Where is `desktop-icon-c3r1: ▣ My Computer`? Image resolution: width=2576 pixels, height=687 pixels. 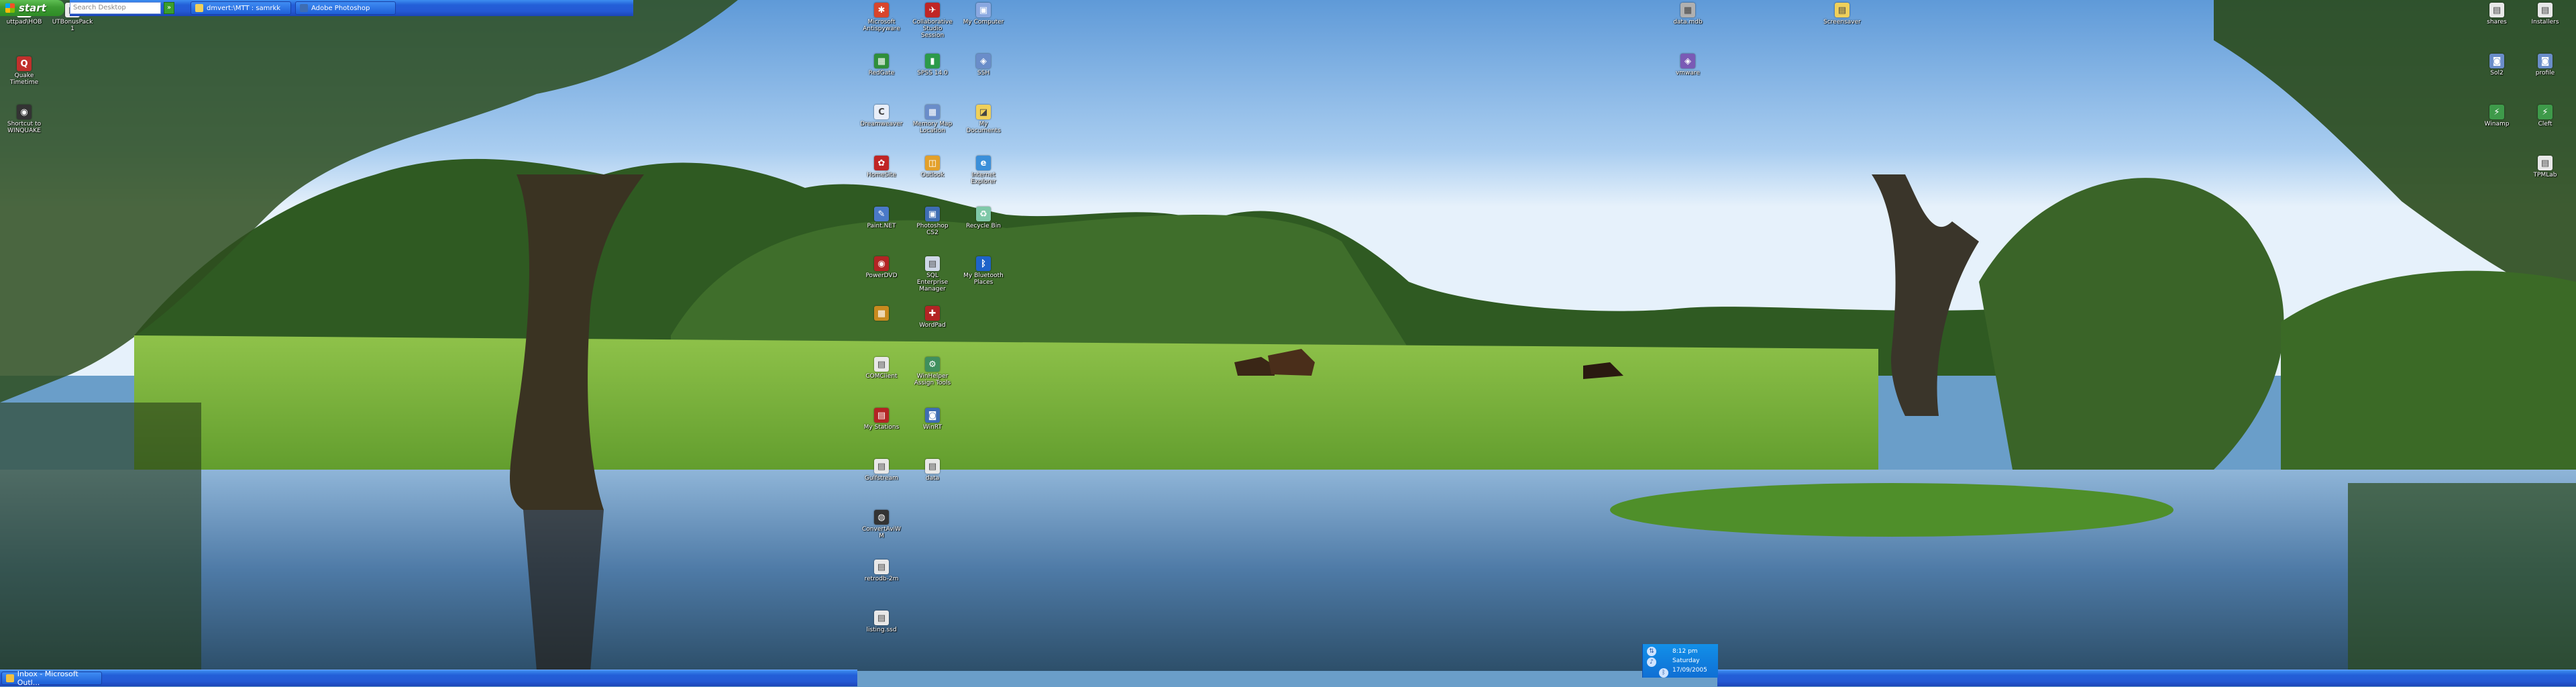 desktop-icon-c3r1: ▣ My Computer is located at coordinates (983, 25).